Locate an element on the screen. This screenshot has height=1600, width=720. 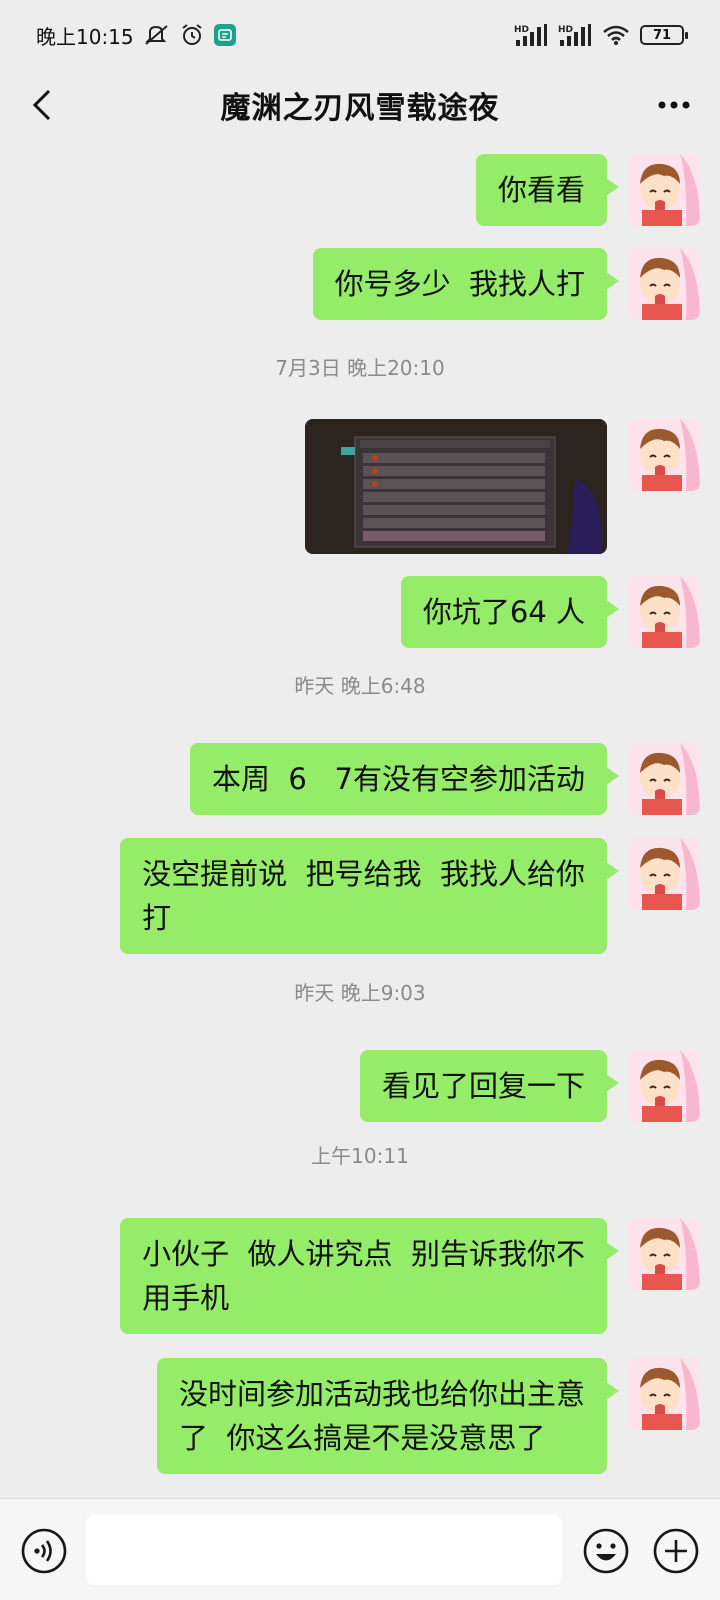
timestamp: 昨天 晚上6:48 is located at coordinates (360, 686).